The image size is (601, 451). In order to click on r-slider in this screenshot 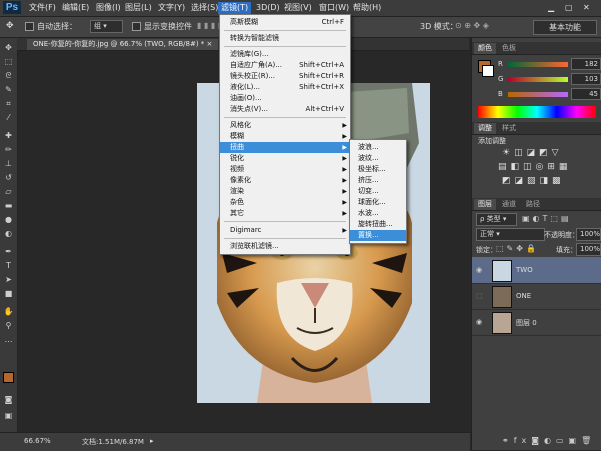, I will do `click(538, 64)`.